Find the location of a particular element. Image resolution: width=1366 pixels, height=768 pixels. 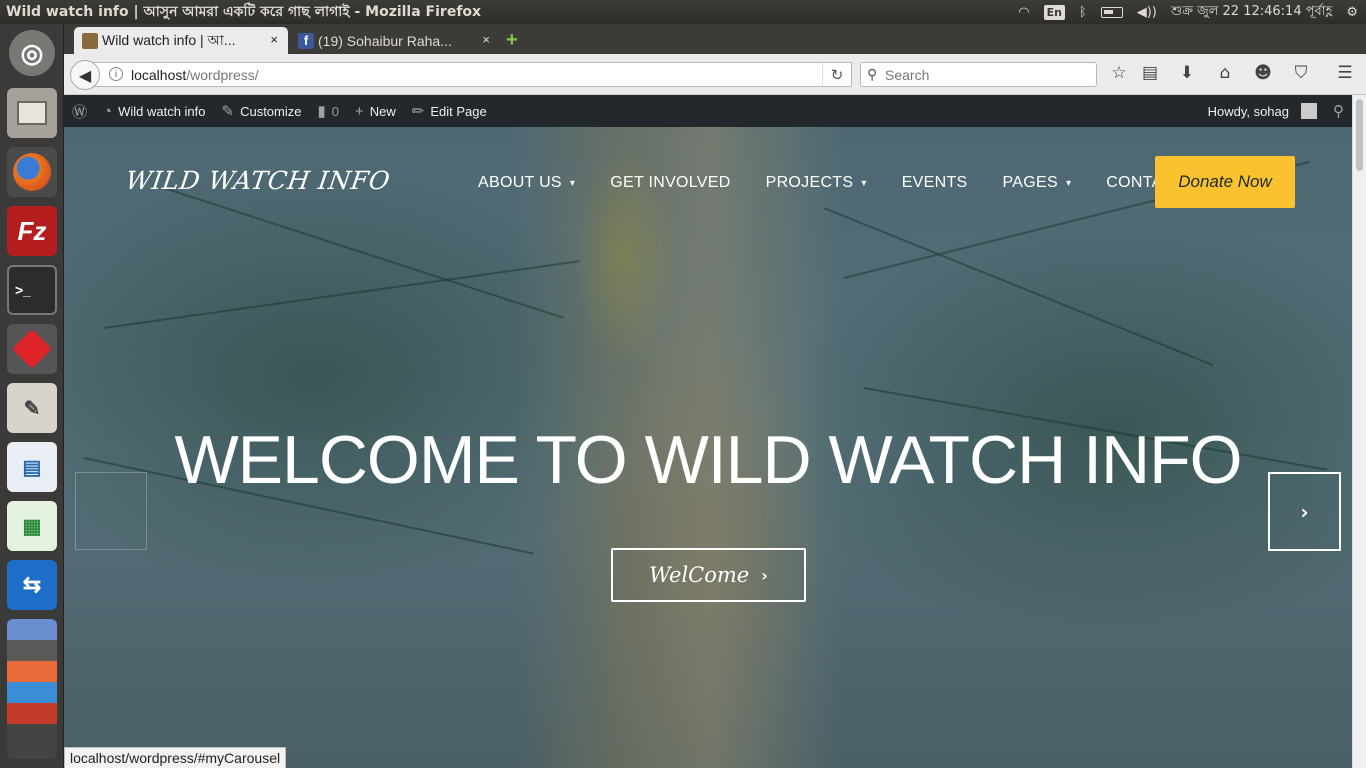

files-icon is located at coordinates (32, 113).